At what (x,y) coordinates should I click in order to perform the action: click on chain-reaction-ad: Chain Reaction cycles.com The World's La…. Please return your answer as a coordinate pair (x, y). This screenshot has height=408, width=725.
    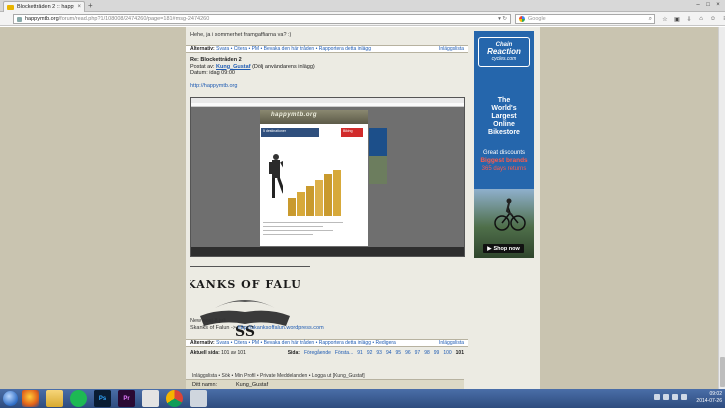
    Looking at the image, I should click on (504, 144).